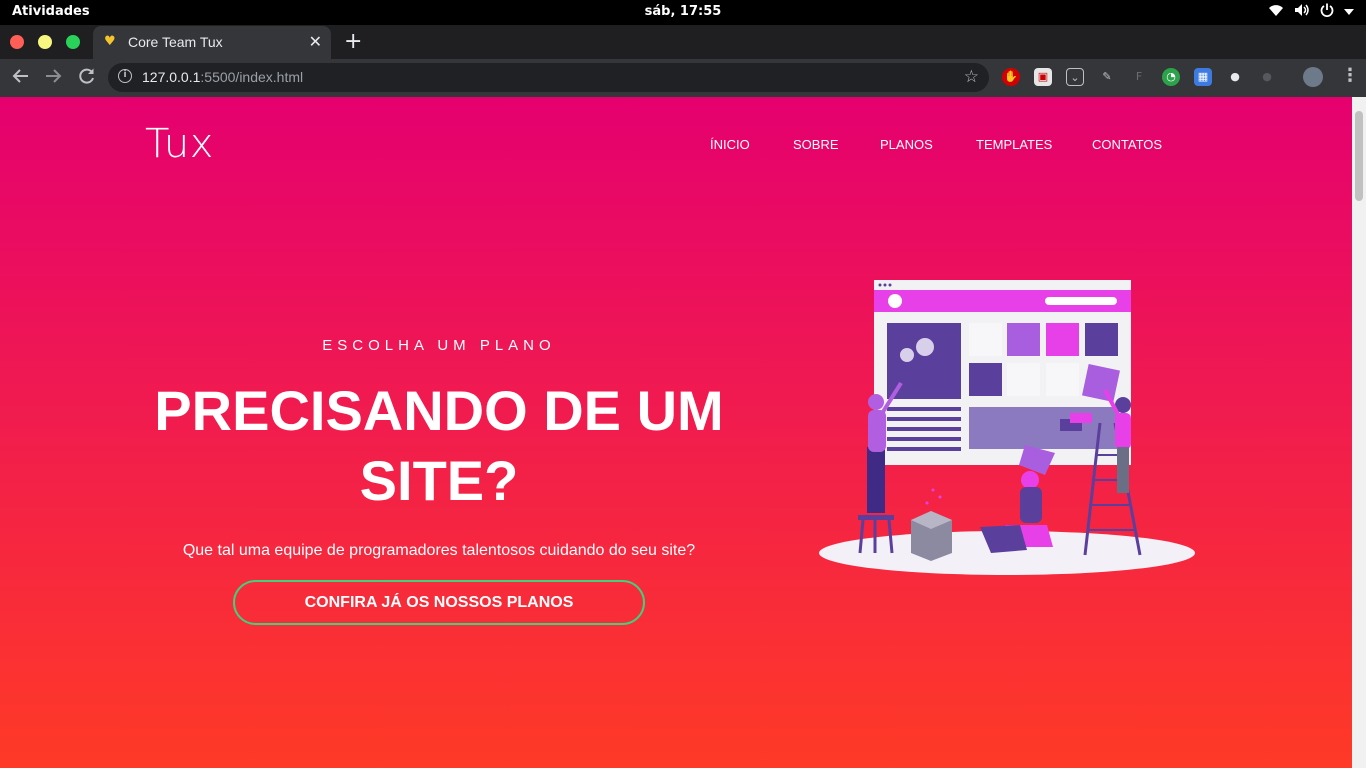 This screenshot has height=768, width=1366. What do you see at coordinates (87, 78) in the screenshot?
I see `reload-icon` at bounding box center [87, 78].